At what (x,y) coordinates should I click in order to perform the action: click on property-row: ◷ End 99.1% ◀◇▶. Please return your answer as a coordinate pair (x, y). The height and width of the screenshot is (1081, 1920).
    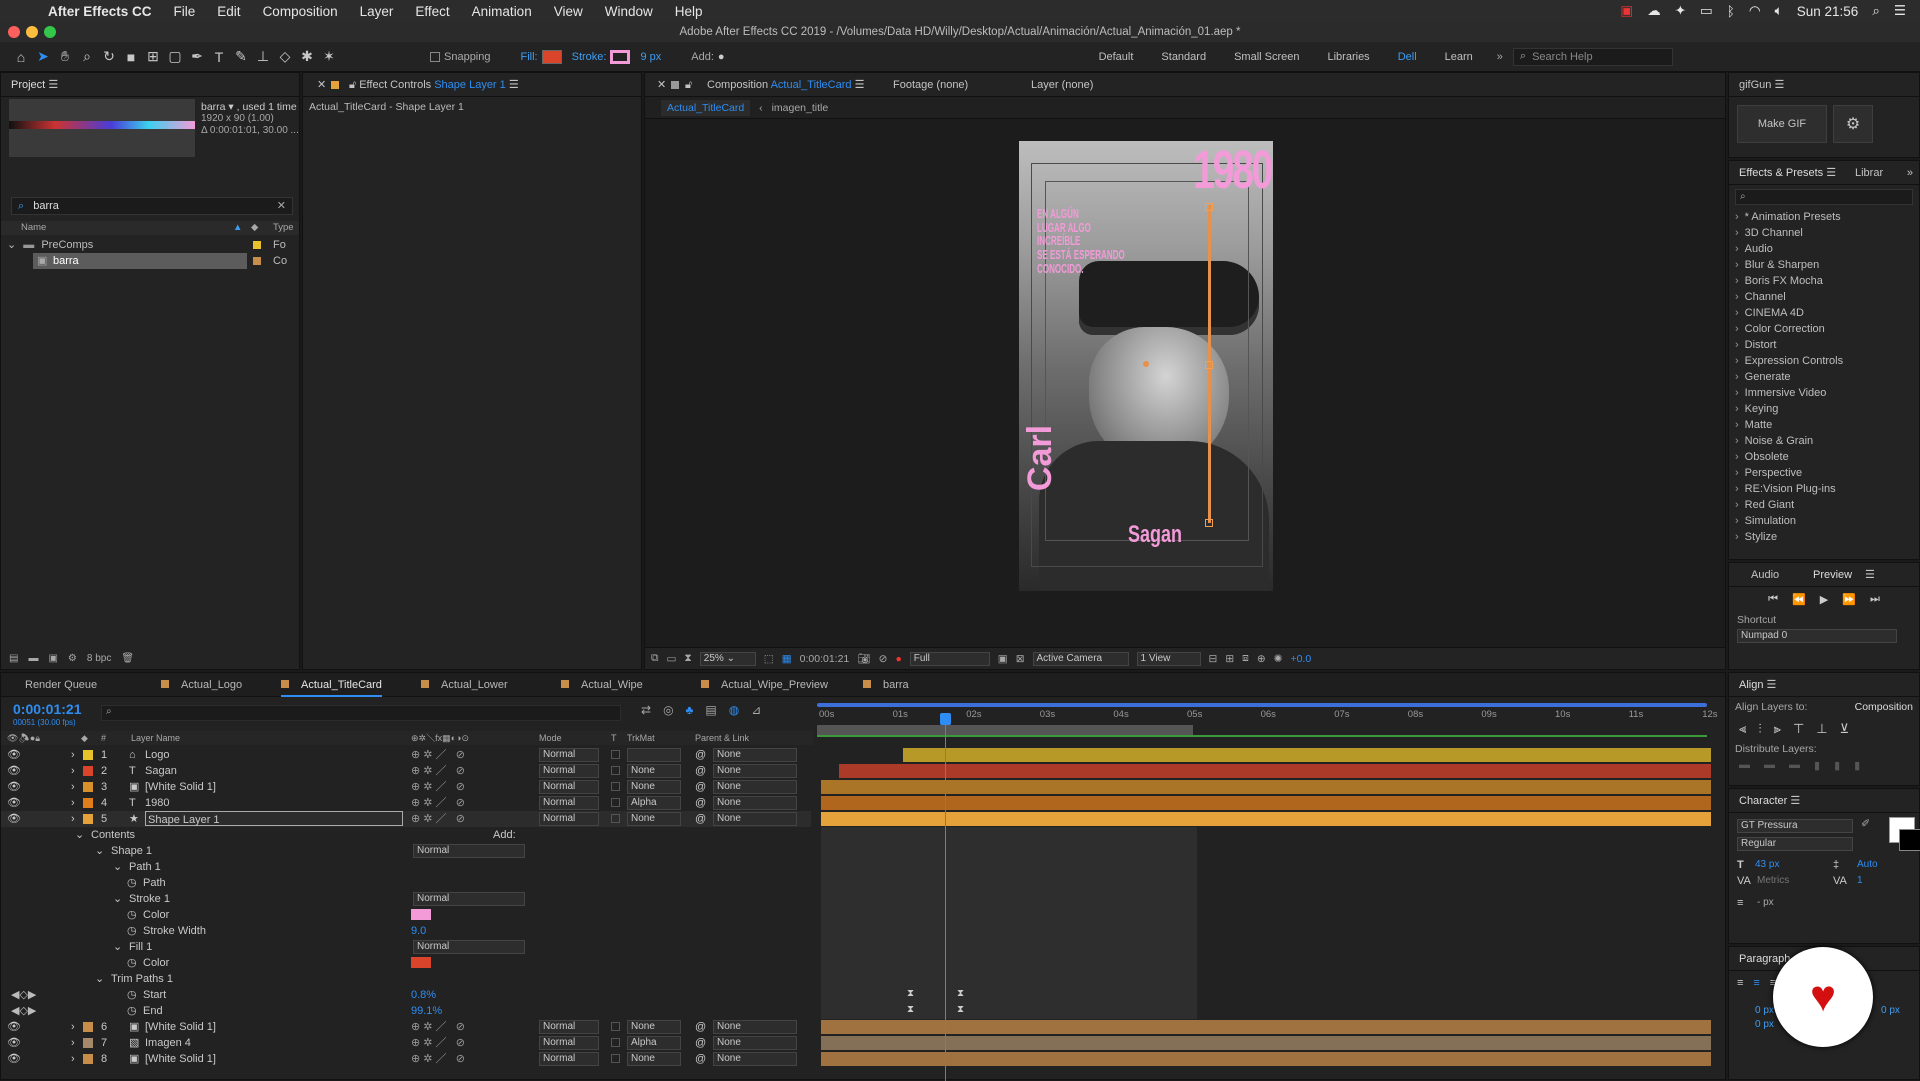
    Looking at the image, I should click on (406, 1011).